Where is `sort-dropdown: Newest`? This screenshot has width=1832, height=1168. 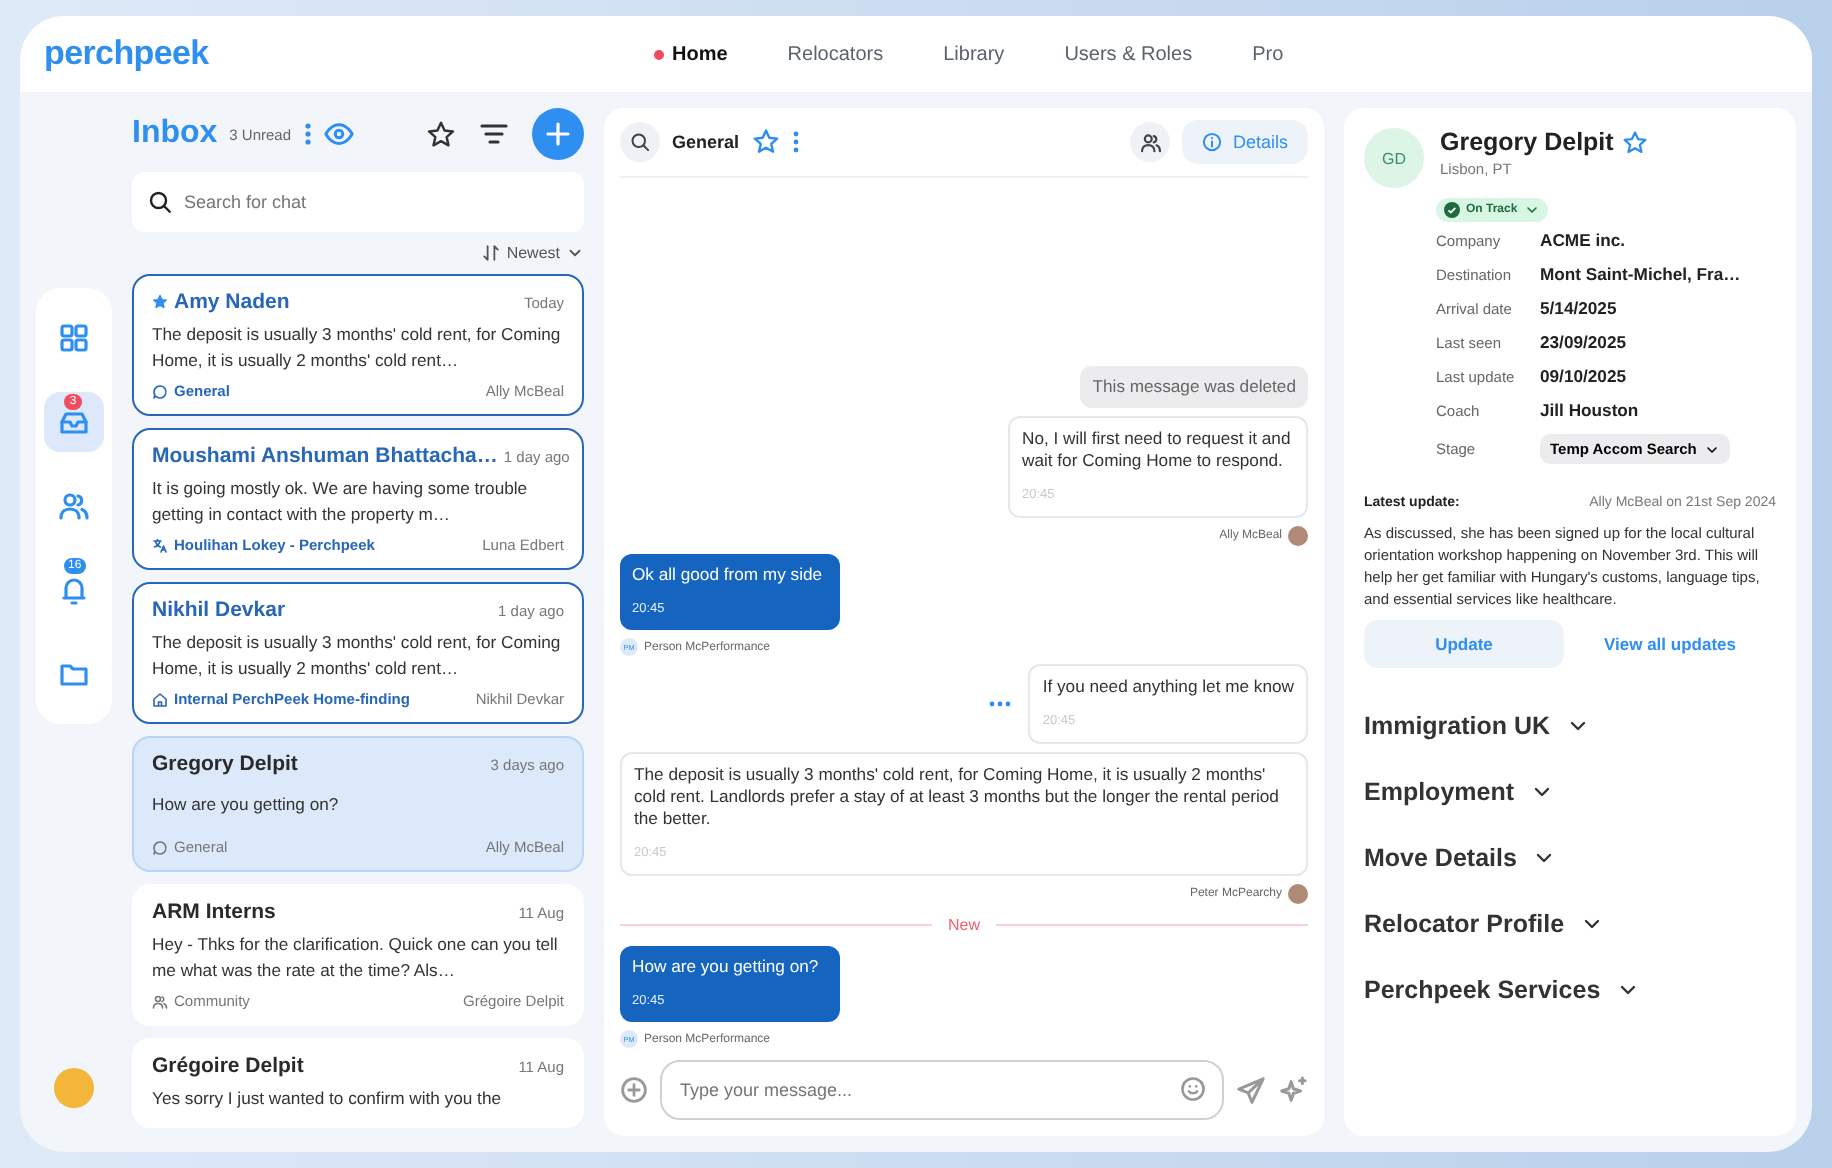
sort-dropdown: Newest is located at coordinates (533, 253).